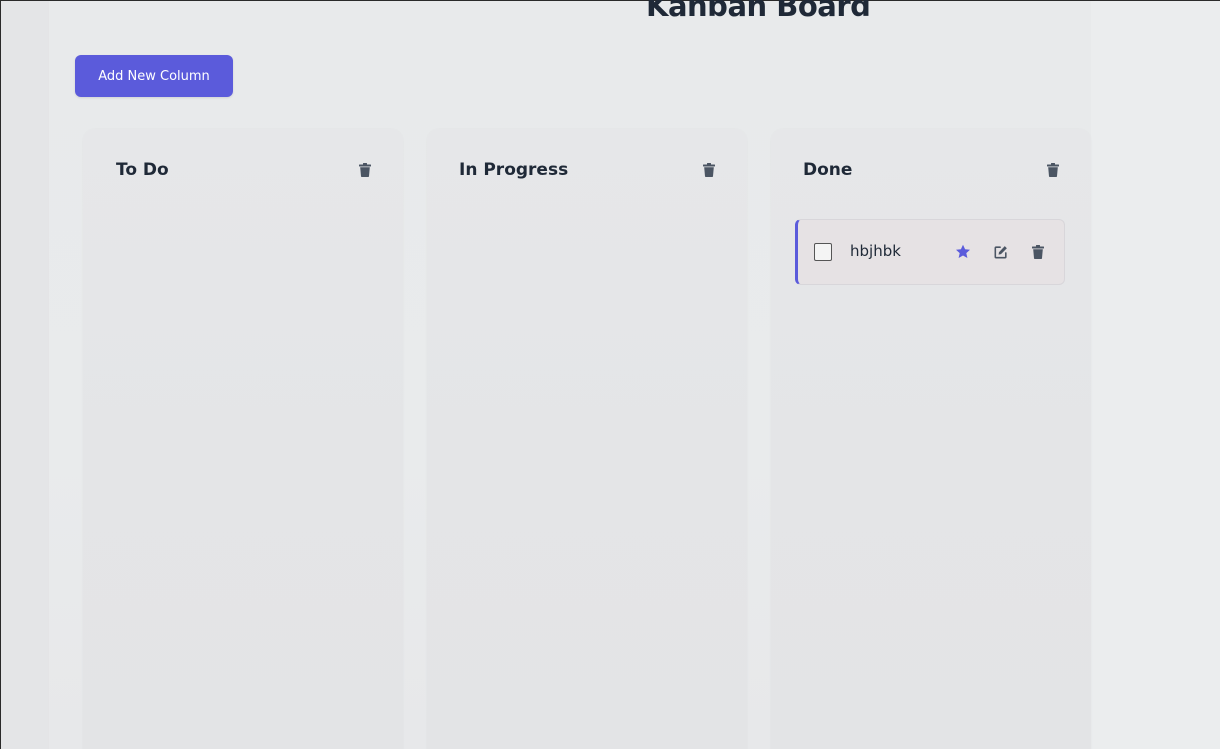  Describe the element at coordinates (25, 375) in the screenshot. I see `left-sidebar-strip` at that location.